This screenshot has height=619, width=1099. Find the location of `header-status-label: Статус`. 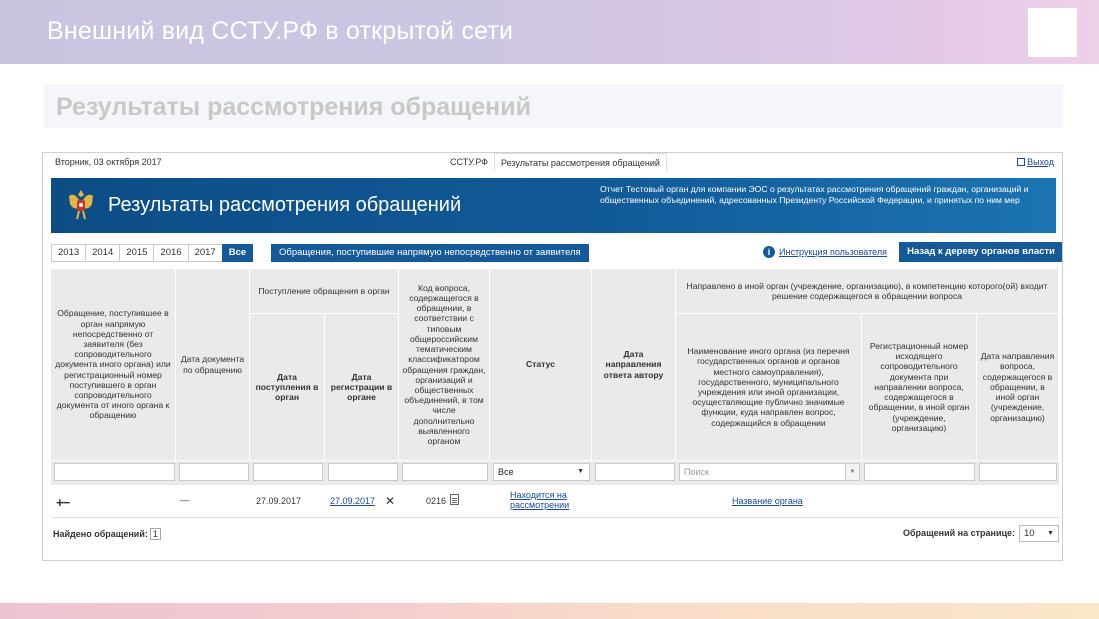

header-status-label: Статус is located at coordinates (540, 364).